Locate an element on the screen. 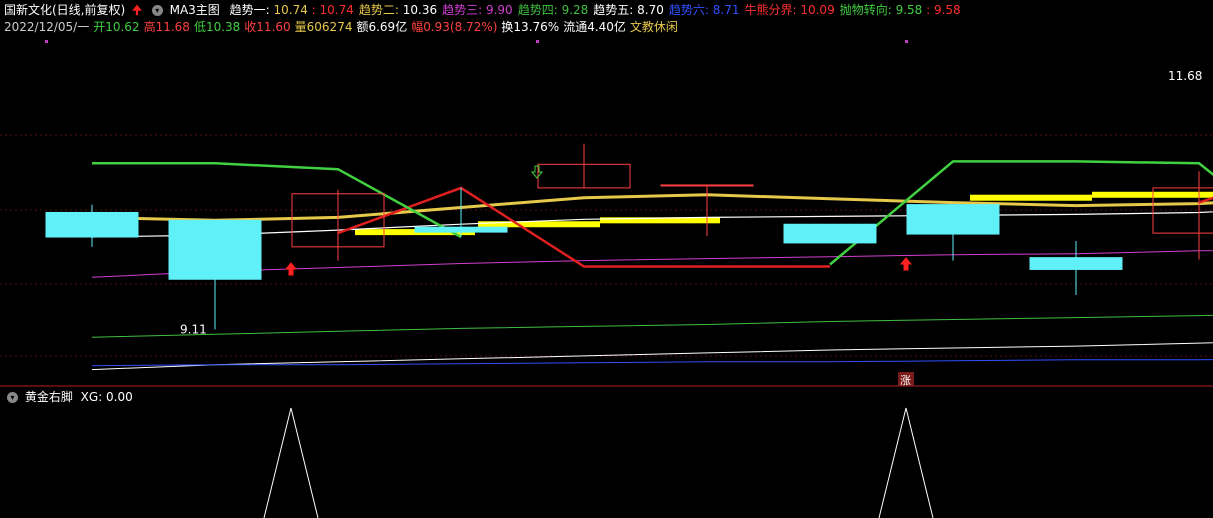 Image resolution: width=1213 pixels, height=518 pixels. sub-panel-header: ▾ 黄金右脚 XG: 0.00 is located at coordinates (68, 397).